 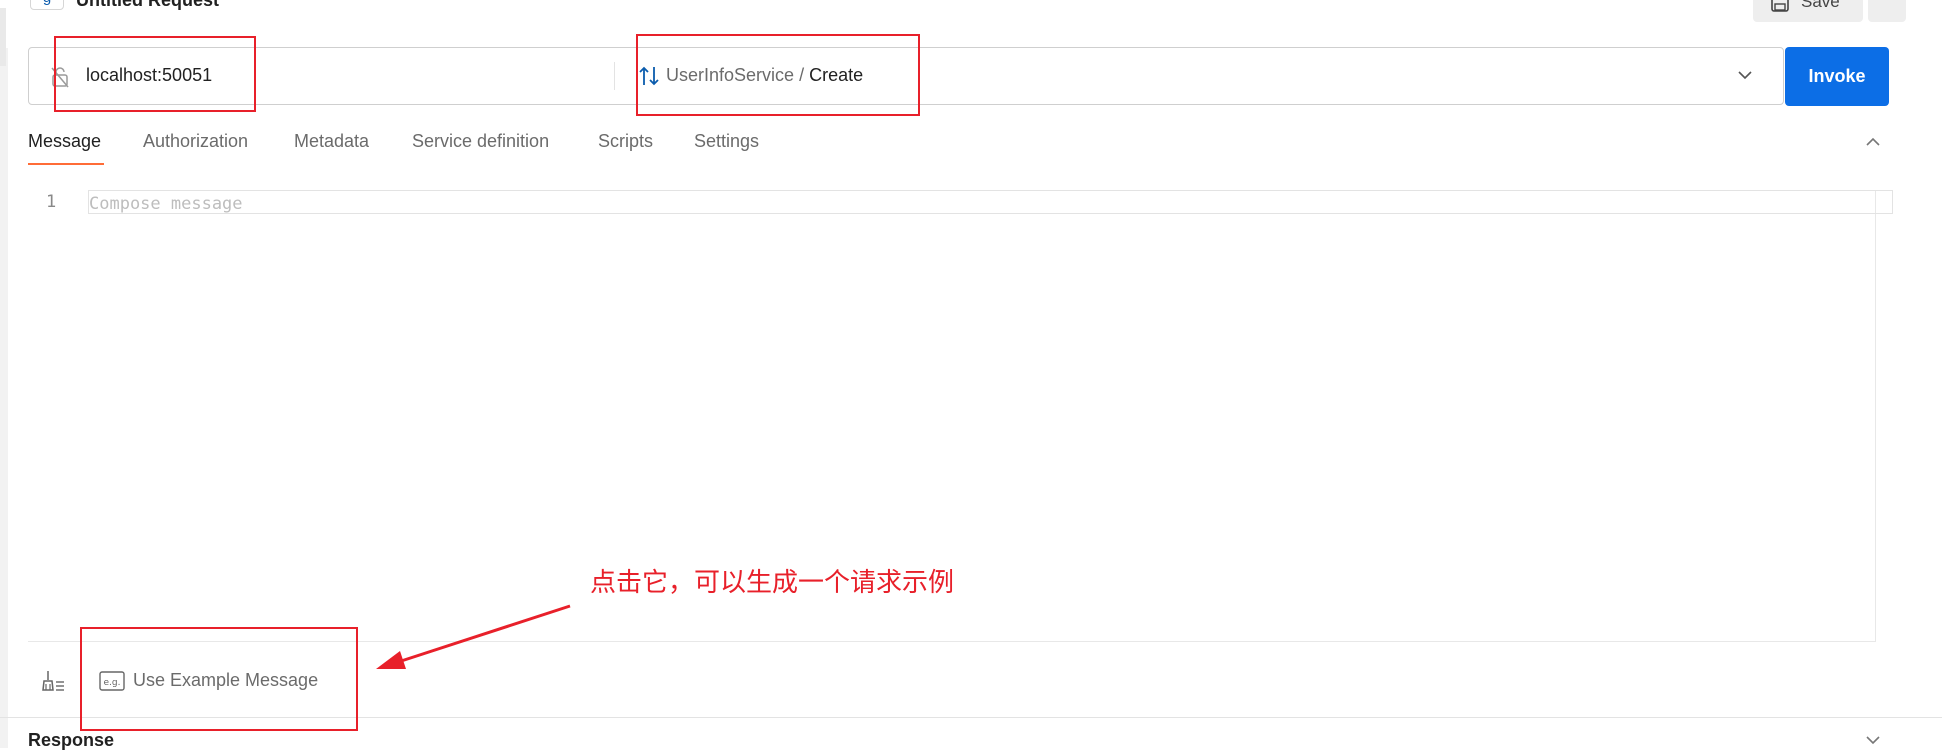 I want to click on annotation-box-example, so click(x=219, y=679).